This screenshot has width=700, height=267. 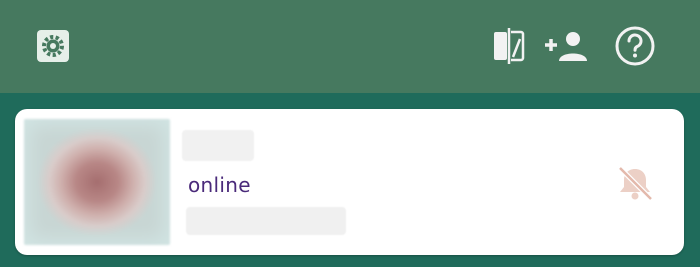 What do you see at coordinates (97, 182) in the screenshot?
I see `avatar` at bounding box center [97, 182].